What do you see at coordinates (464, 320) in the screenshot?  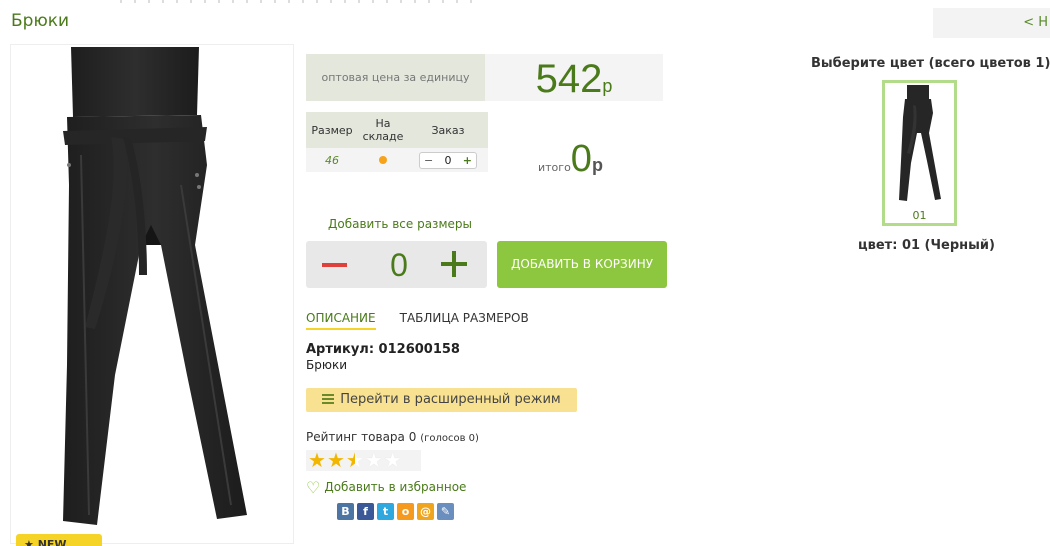 I see `tab-size-chart: ТАБЛИЦА РАЗМЕРОВ` at bounding box center [464, 320].